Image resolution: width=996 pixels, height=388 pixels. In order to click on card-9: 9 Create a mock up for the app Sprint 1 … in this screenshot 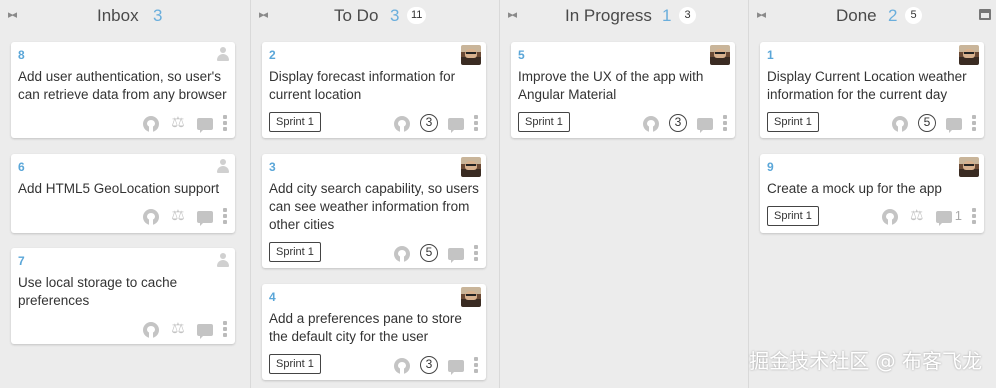, I will do `click(872, 193)`.